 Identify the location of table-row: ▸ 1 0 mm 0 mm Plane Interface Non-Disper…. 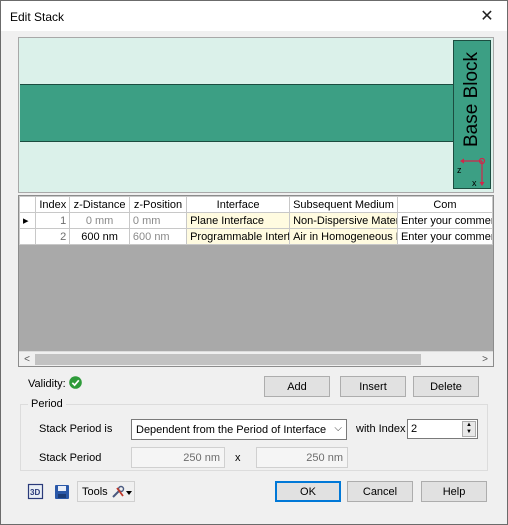
(256, 220).